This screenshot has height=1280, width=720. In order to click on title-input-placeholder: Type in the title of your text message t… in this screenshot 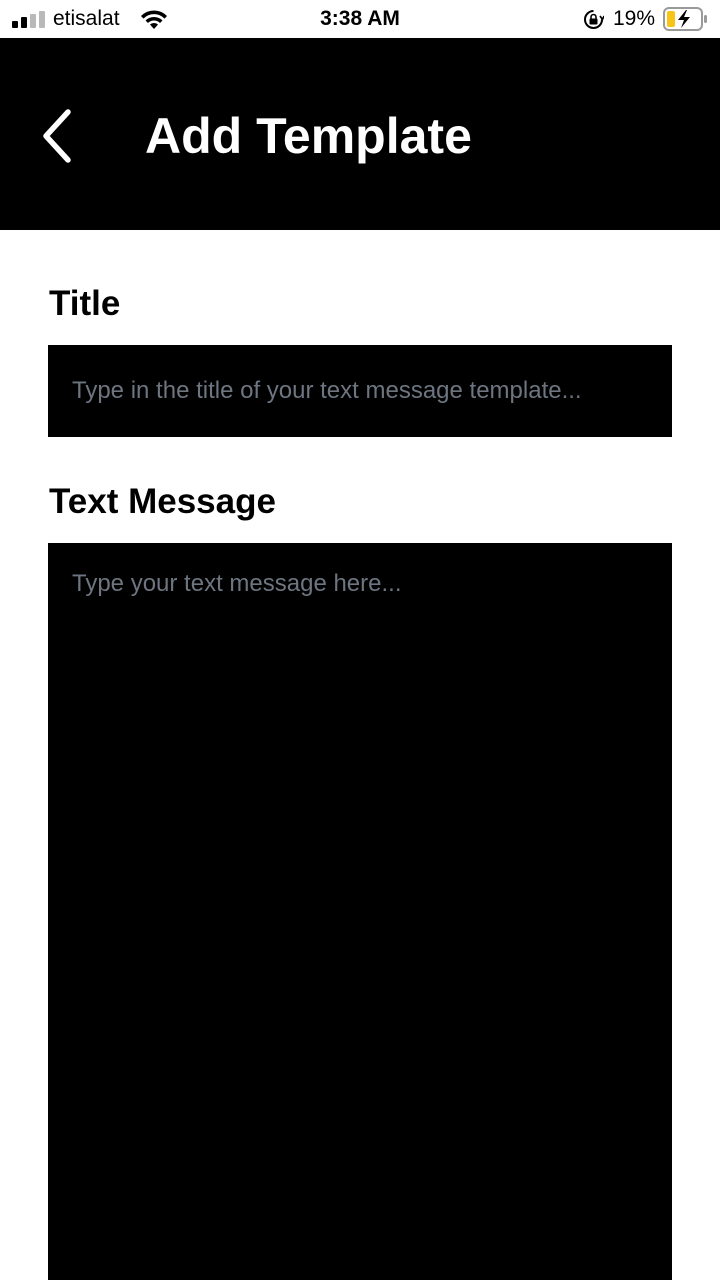, I will do `click(327, 390)`.